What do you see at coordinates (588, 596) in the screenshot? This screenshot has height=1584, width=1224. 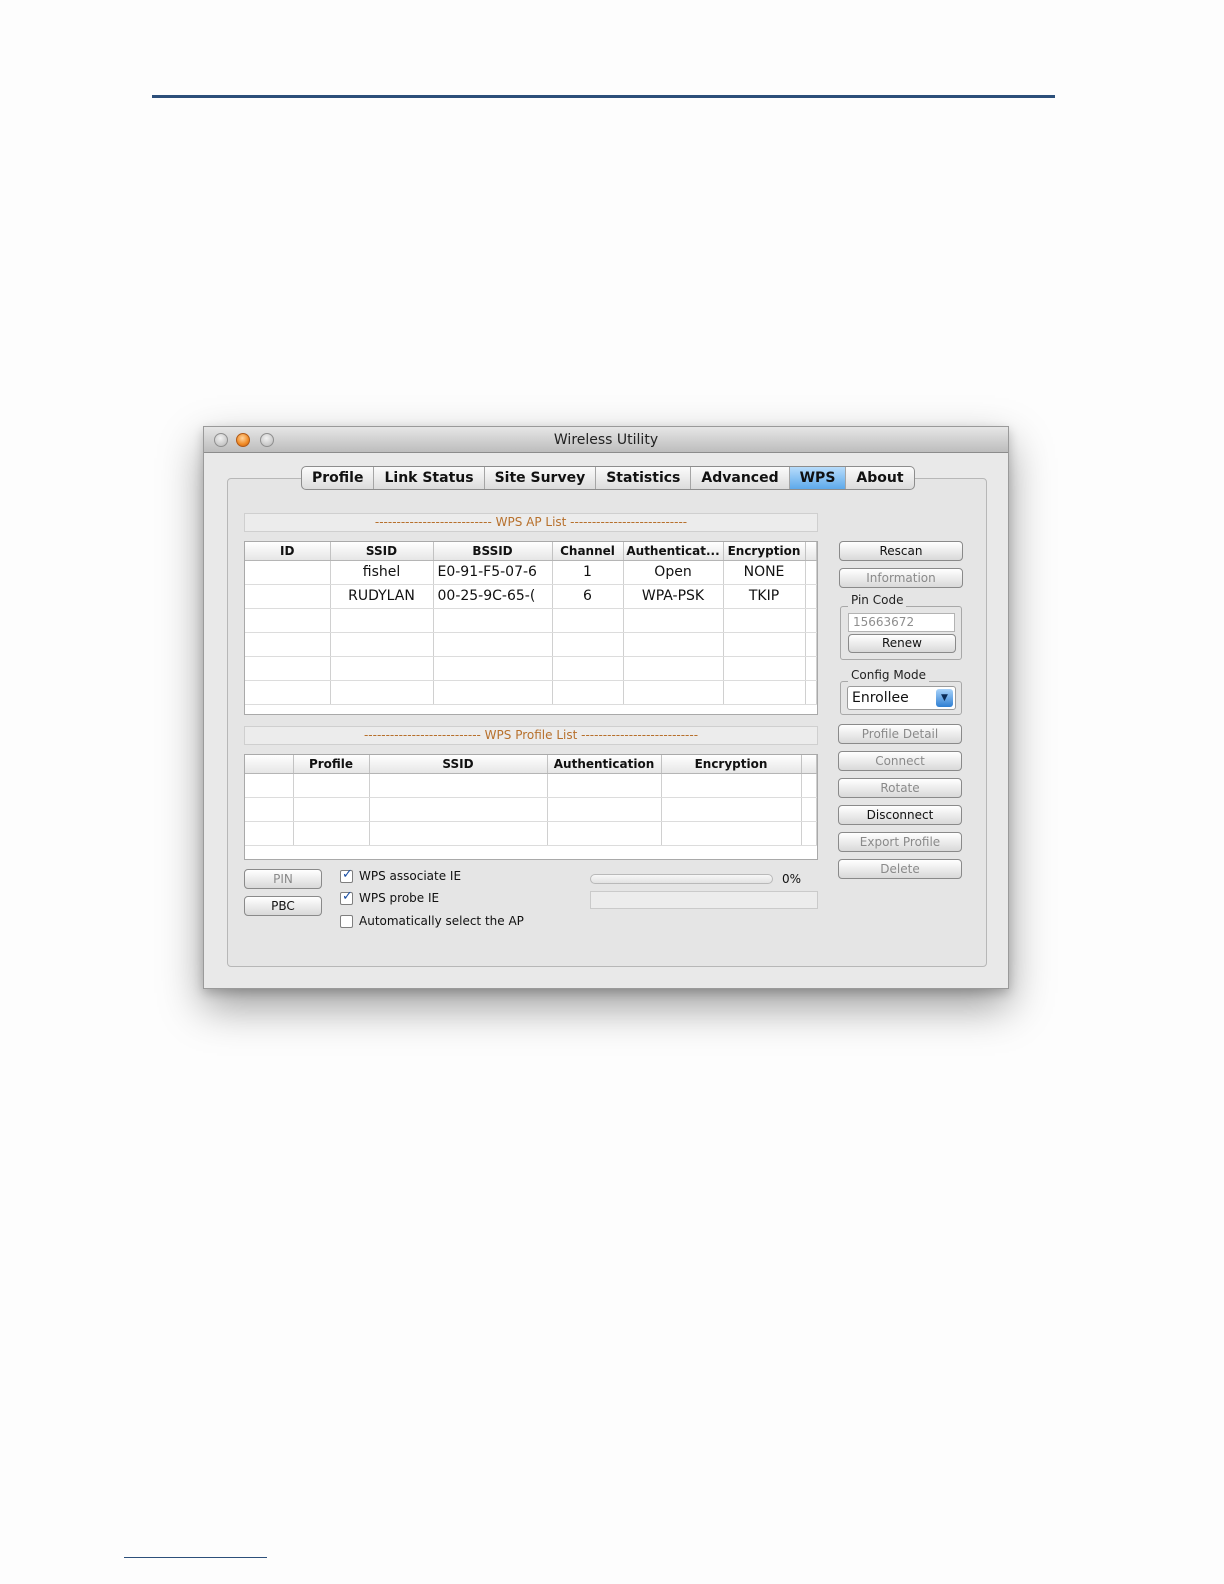 I see `cell-channel: 6` at bounding box center [588, 596].